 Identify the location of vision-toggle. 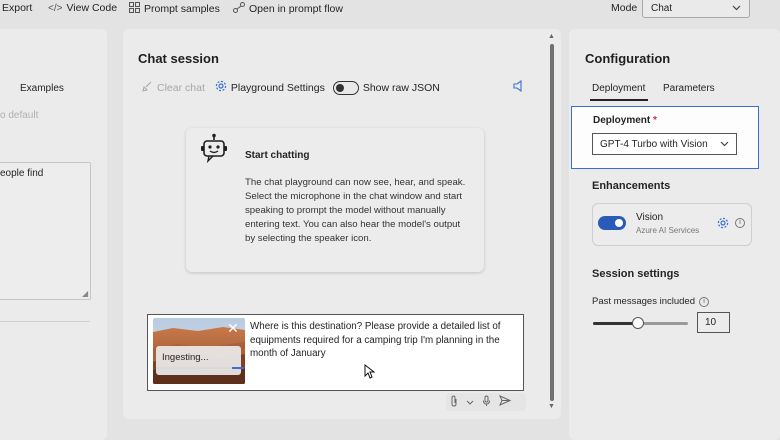
(612, 223).